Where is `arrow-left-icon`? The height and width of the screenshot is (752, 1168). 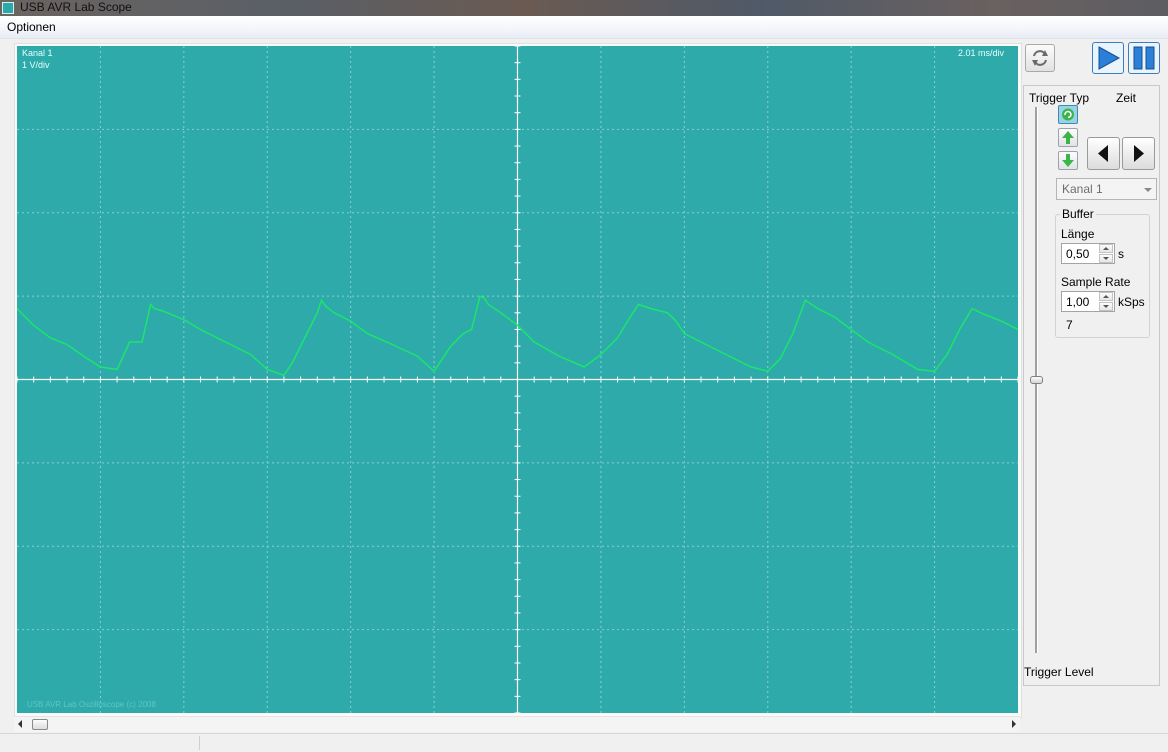
arrow-left-icon is located at coordinates (1103, 153).